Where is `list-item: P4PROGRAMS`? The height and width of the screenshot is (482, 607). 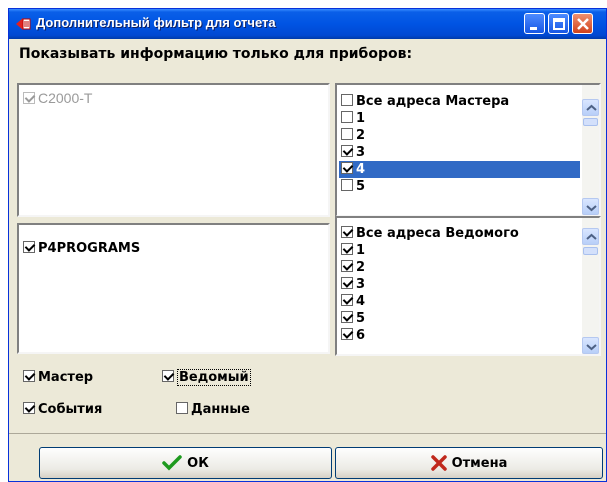
list-item: P4PROGRAMS is located at coordinates (81, 248).